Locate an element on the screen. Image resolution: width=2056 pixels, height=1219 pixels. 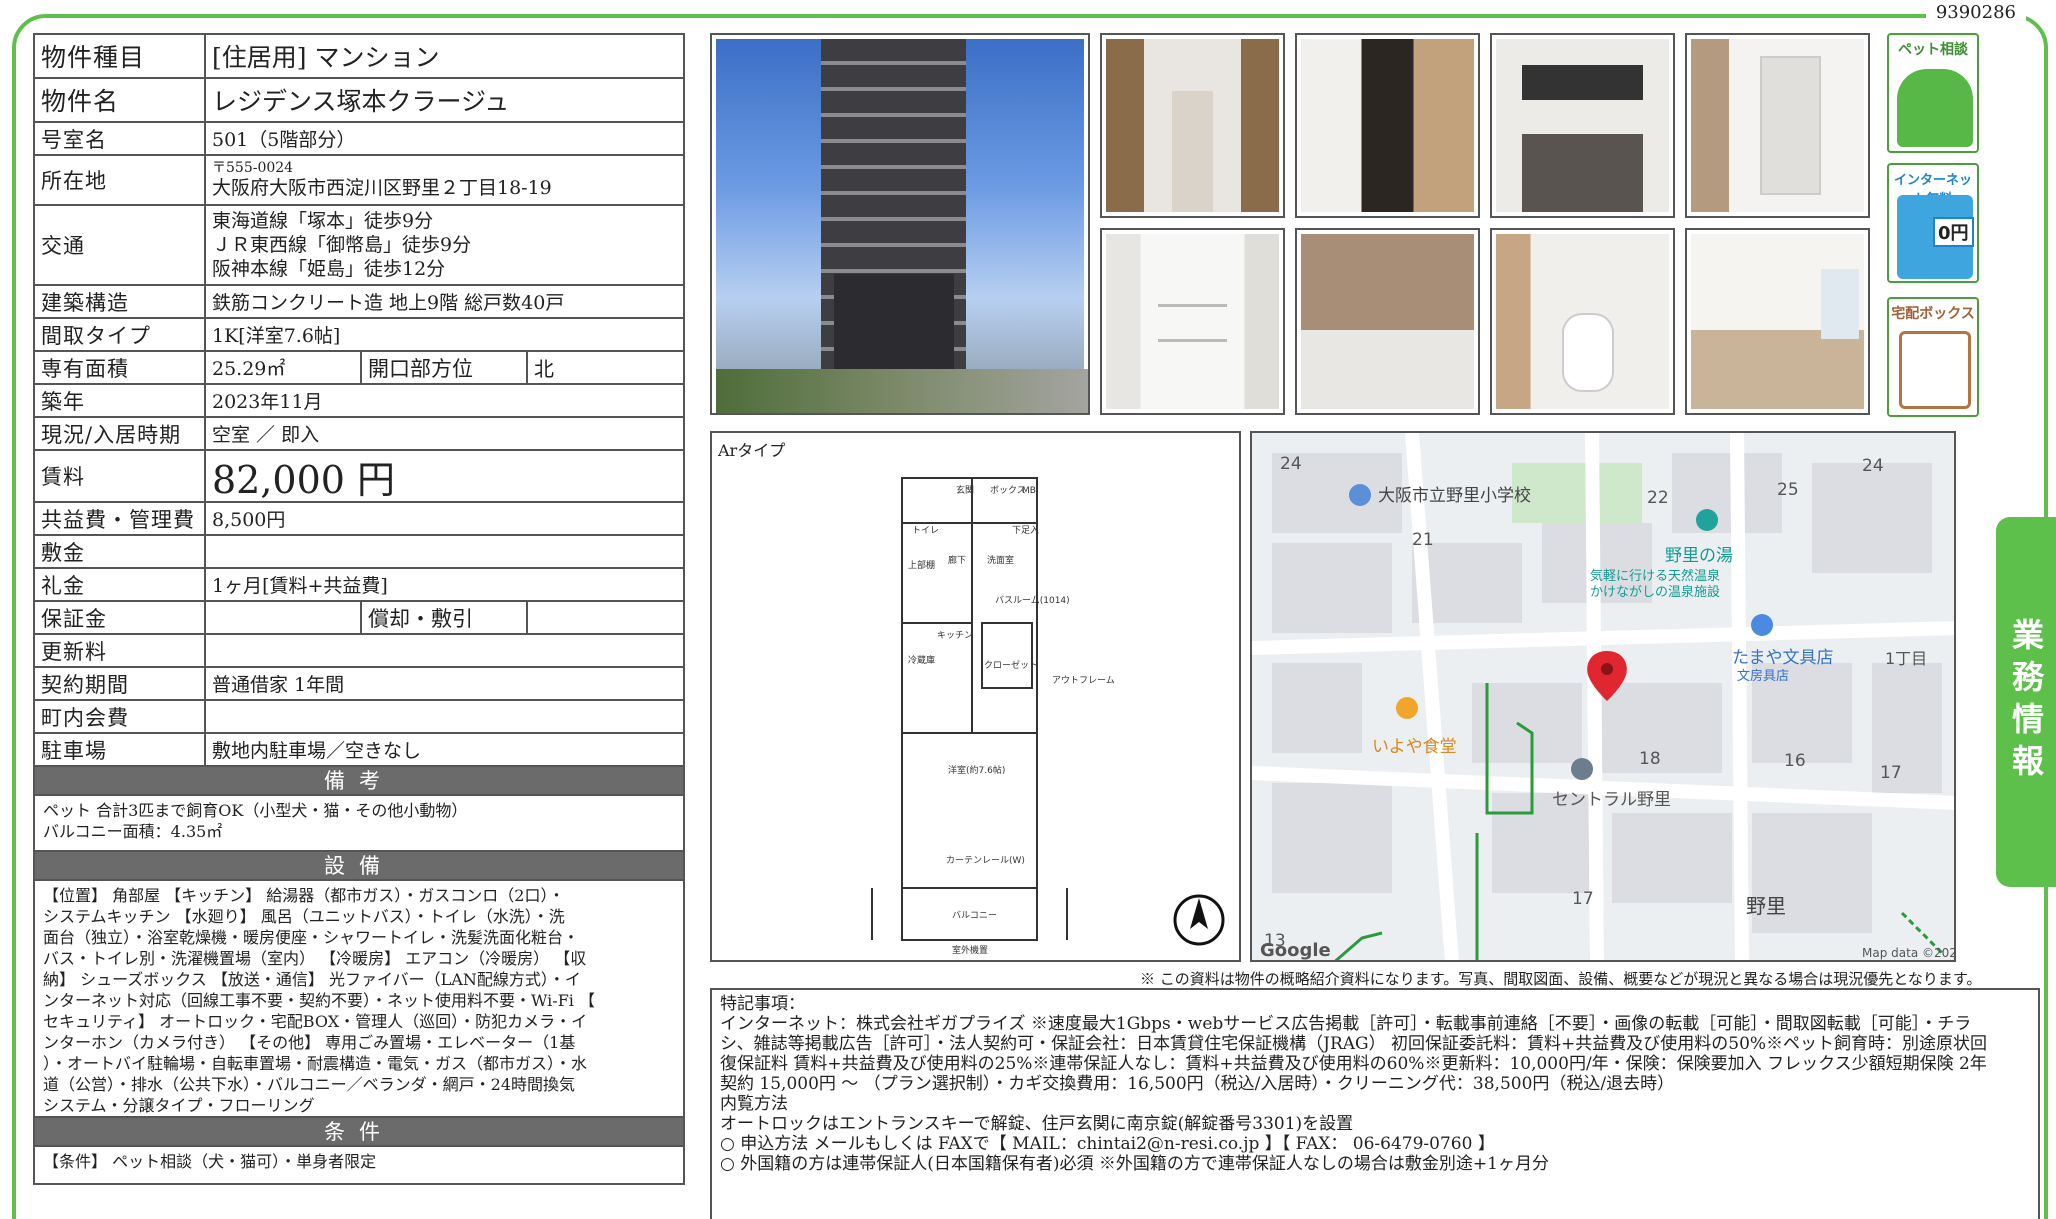
traffic-line: 東海道線「塚本」徒歩9分 is located at coordinates (323, 221).